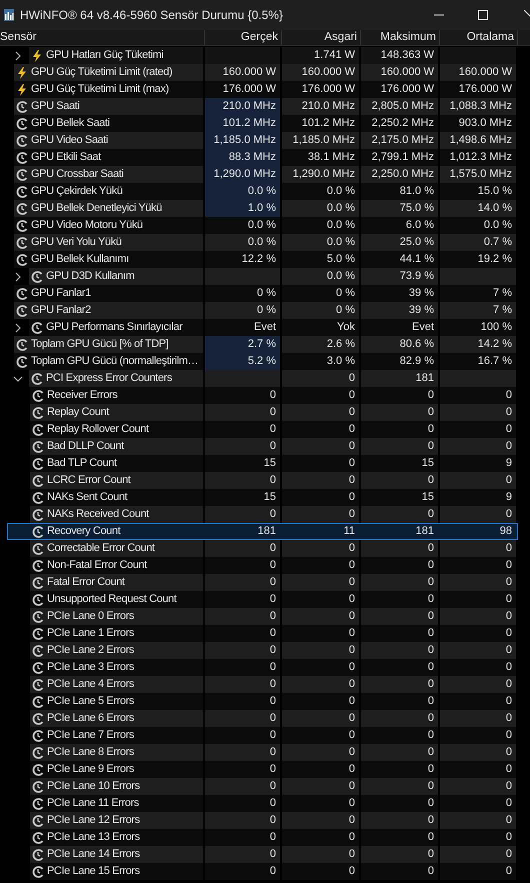  What do you see at coordinates (259, 871) in the screenshot?
I see `sensor-row: PCIe Lane 15 Errors 0 0 0 0` at bounding box center [259, 871].